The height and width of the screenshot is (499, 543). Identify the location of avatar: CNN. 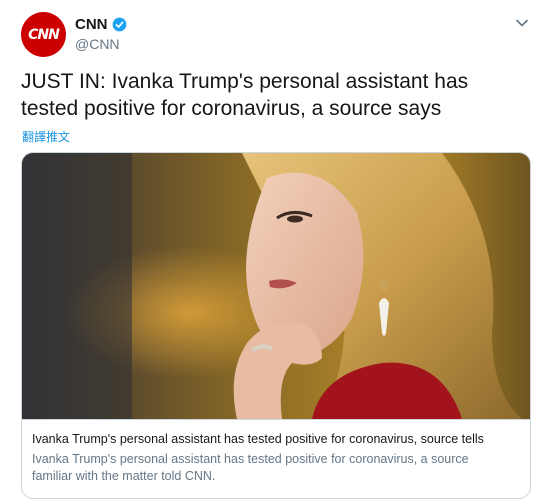
(43, 34).